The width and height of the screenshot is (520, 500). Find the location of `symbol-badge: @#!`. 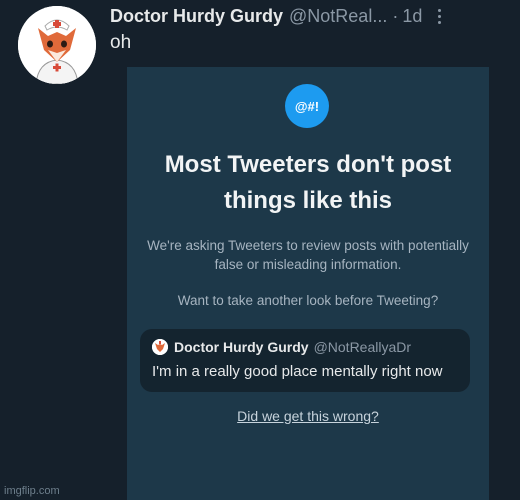

symbol-badge: @#! is located at coordinates (307, 106).